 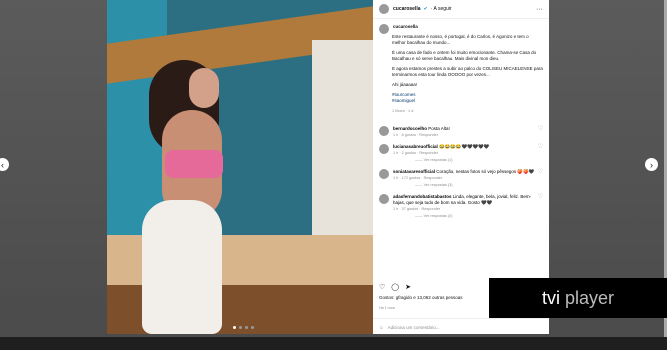 I want to click on player-bottom-bar, so click(x=333, y=343).